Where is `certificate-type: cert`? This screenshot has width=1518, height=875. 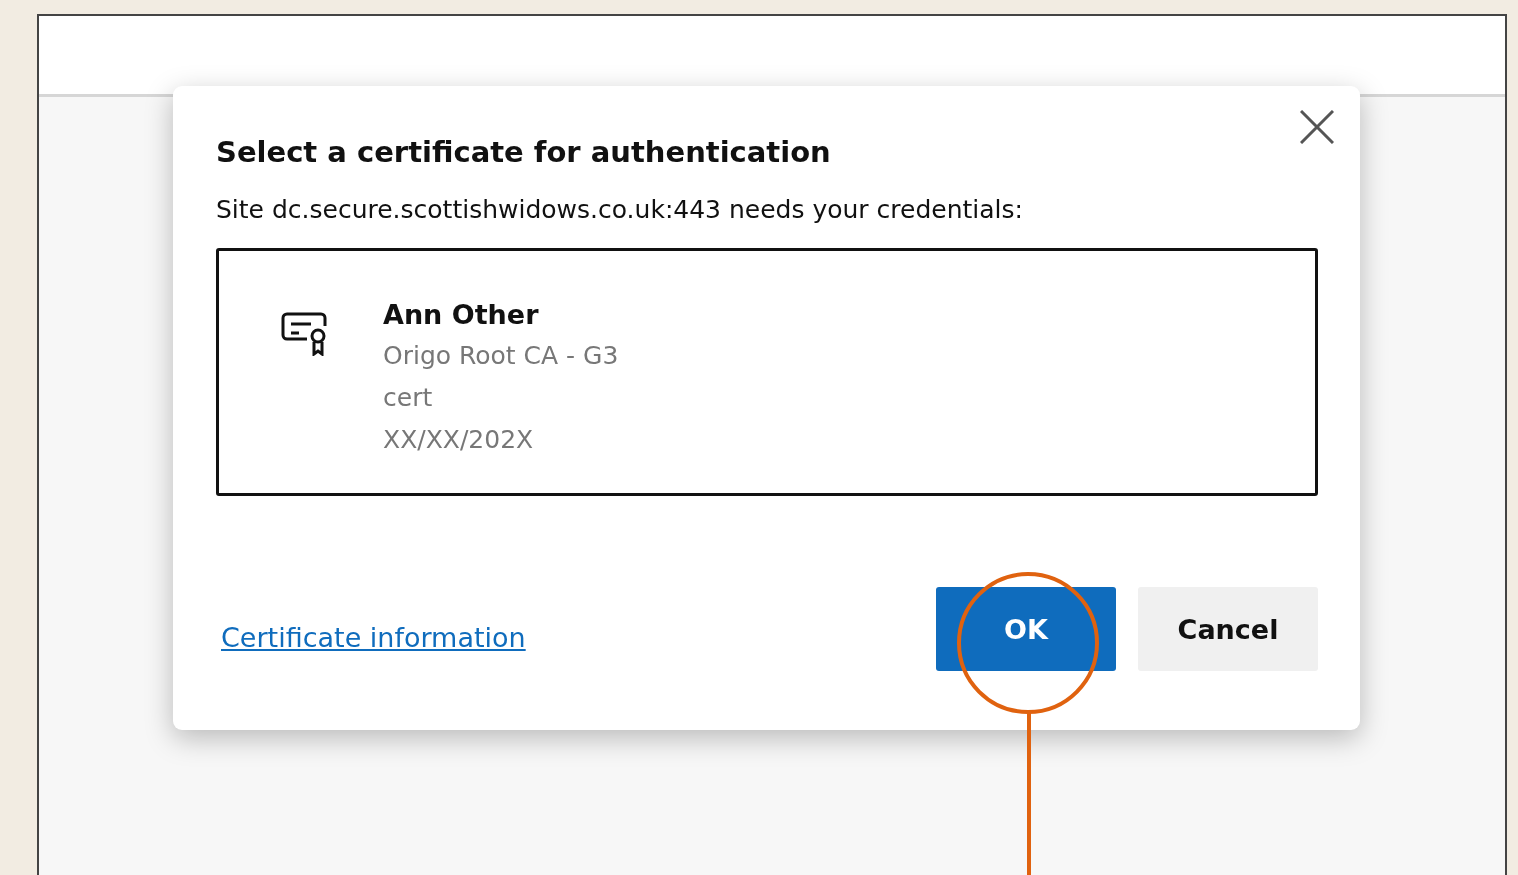
certificate-type: cert is located at coordinates (408, 398).